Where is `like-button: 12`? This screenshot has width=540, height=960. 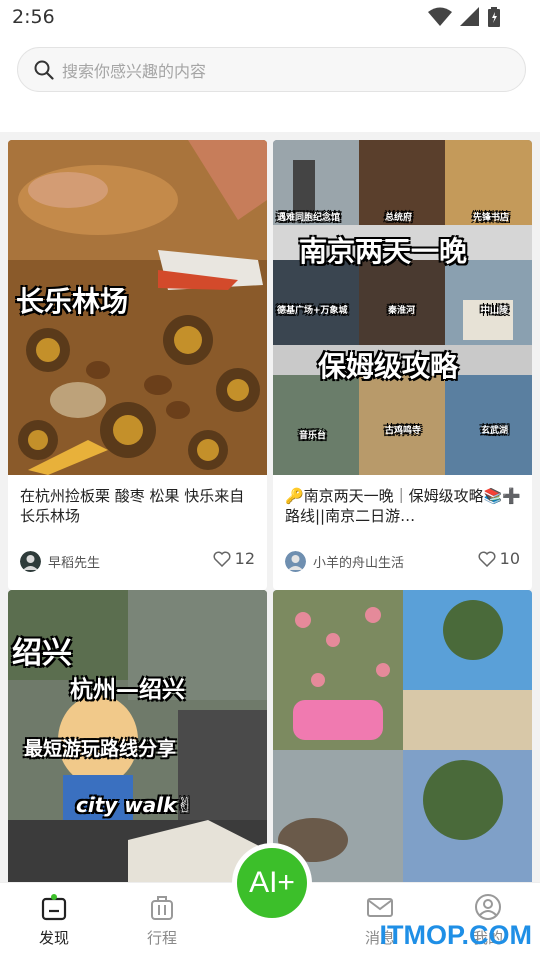 like-button: 12 is located at coordinates (234, 558).